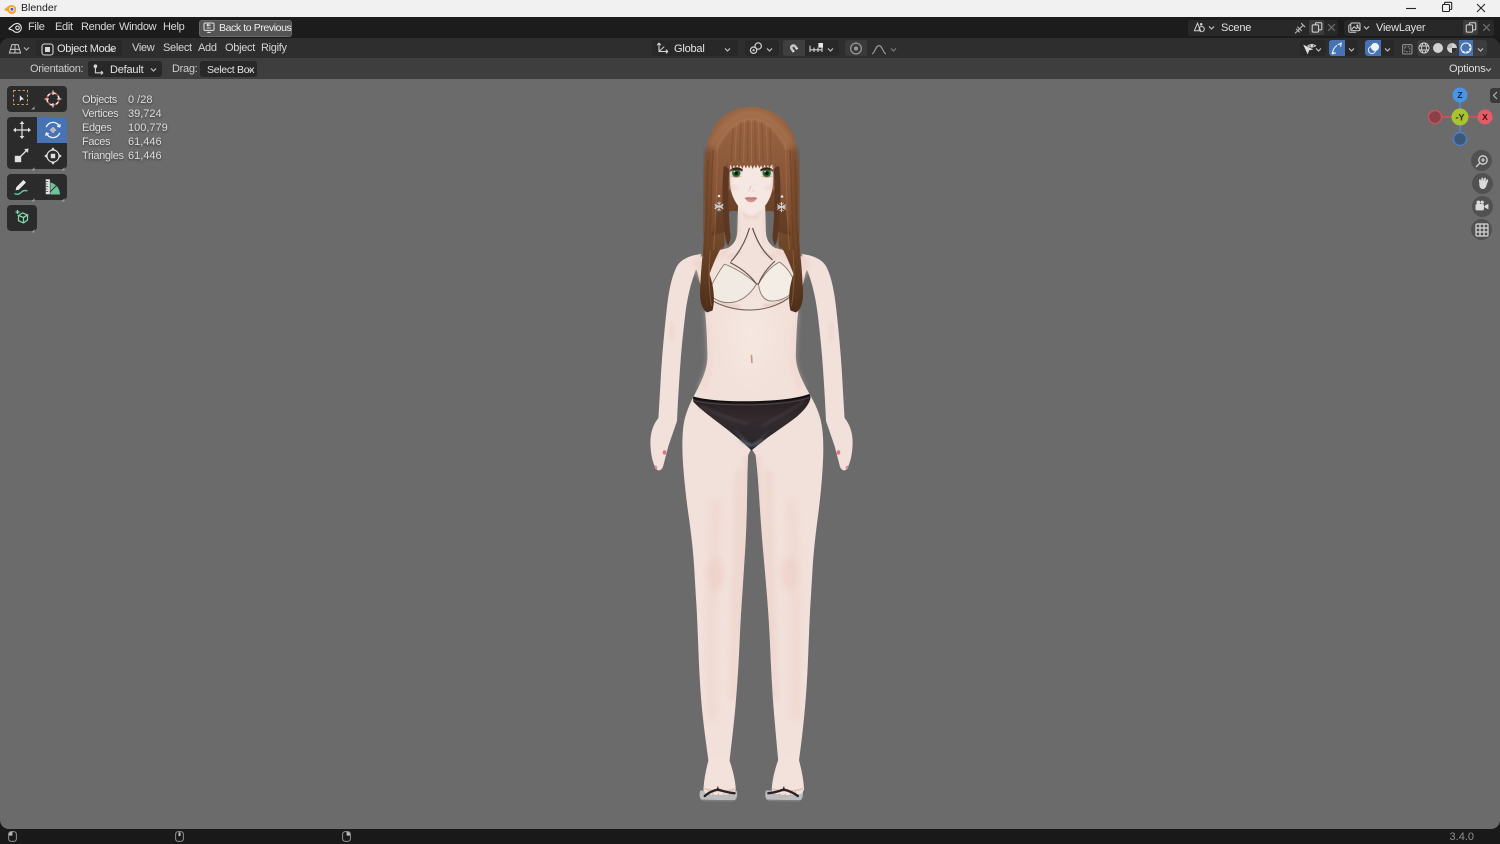 Image resolution: width=1500 pixels, height=844 pixels. Describe the element at coordinates (1460, 118) in the screenshot. I see `svg-text: -Y` at that location.